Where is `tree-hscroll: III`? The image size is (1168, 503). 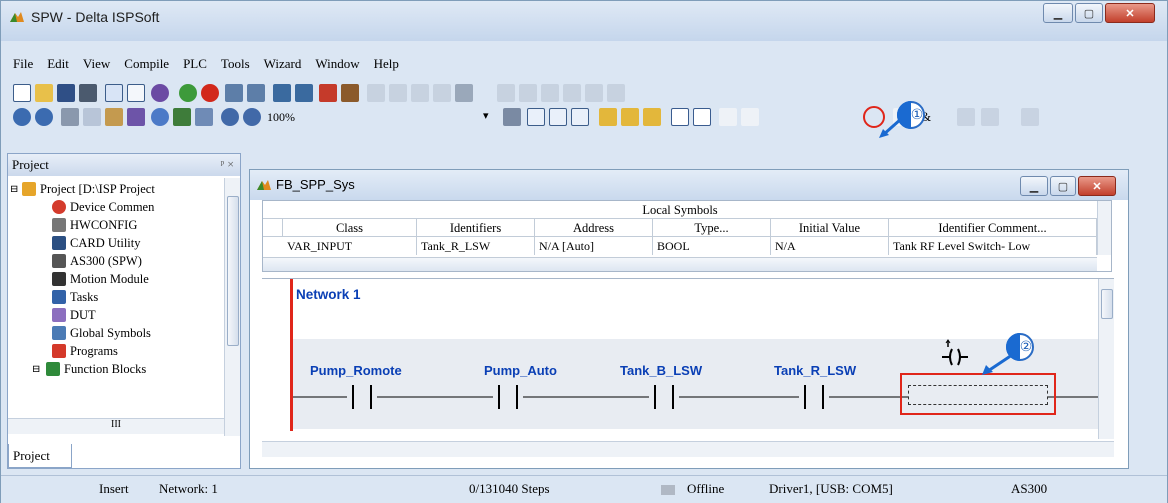
tree-hscroll: III is located at coordinates (116, 426).